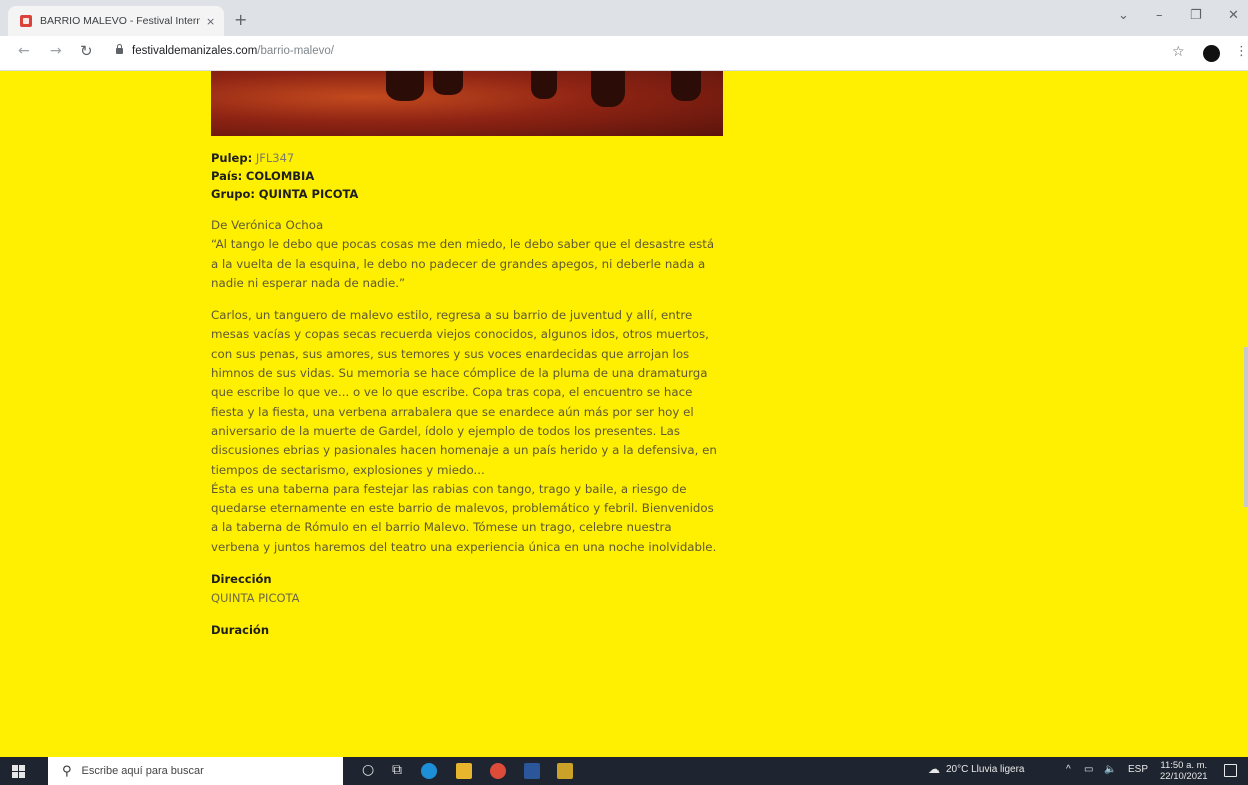  I want to click on taskbar-clock: 11:50 a. m. 22/10/2021, so click(1184, 771).